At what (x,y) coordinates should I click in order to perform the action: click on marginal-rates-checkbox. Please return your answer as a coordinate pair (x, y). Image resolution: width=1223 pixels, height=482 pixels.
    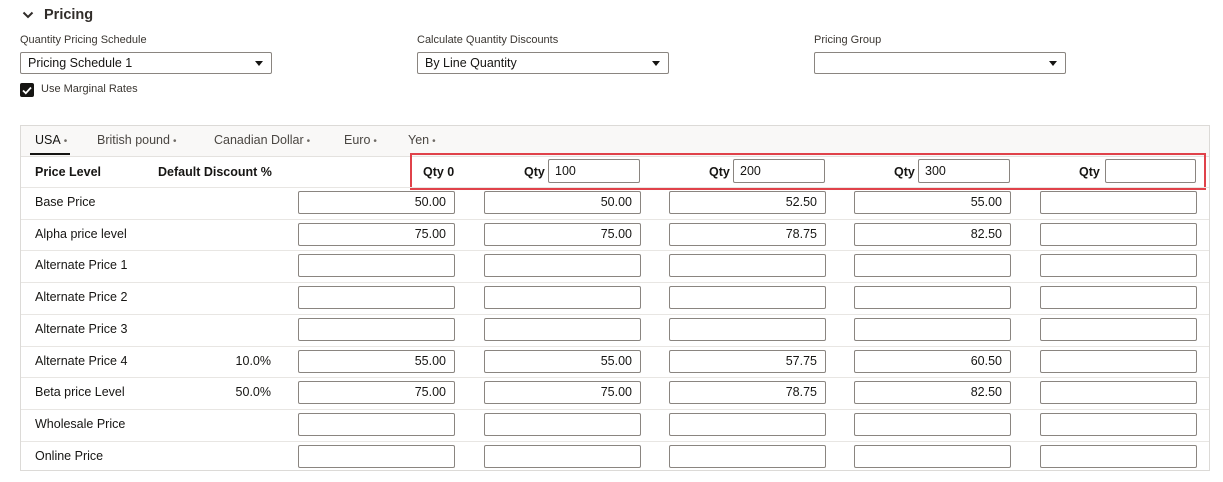
    Looking at the image, I should click on (27, 90).